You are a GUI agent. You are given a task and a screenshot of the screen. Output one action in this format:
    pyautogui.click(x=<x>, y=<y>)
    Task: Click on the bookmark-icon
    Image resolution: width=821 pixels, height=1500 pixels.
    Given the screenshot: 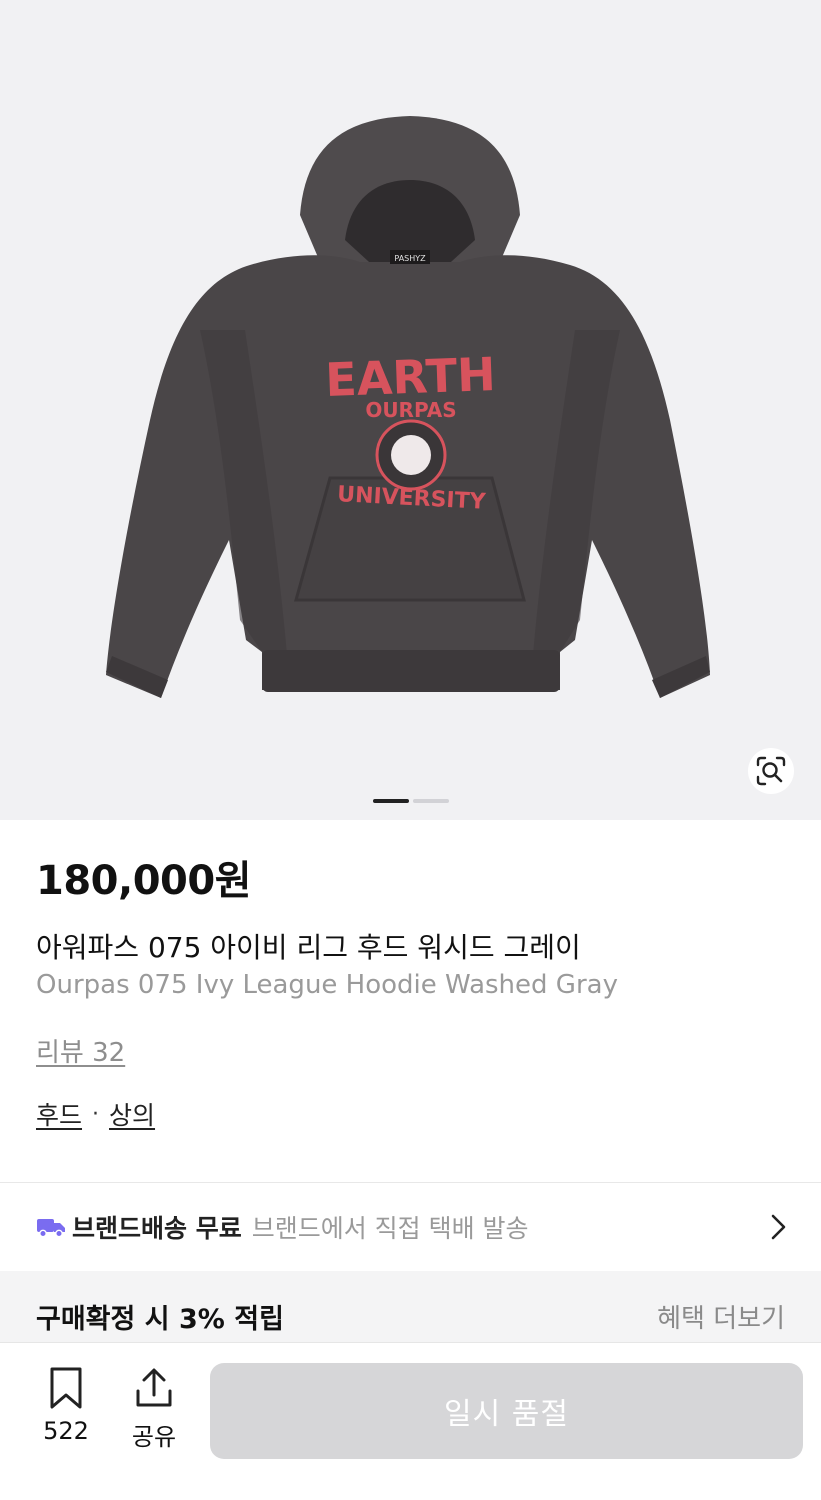 What is the action you would take?
    pyautogui.click(x=66, y=1388)
    